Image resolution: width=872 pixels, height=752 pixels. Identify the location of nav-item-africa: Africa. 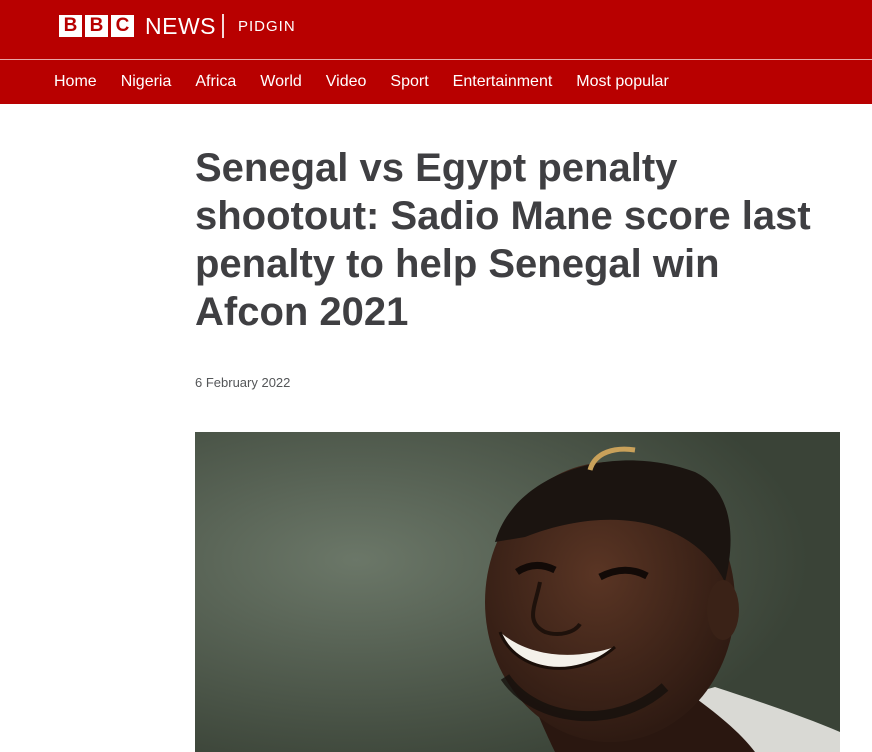
(215, 82).